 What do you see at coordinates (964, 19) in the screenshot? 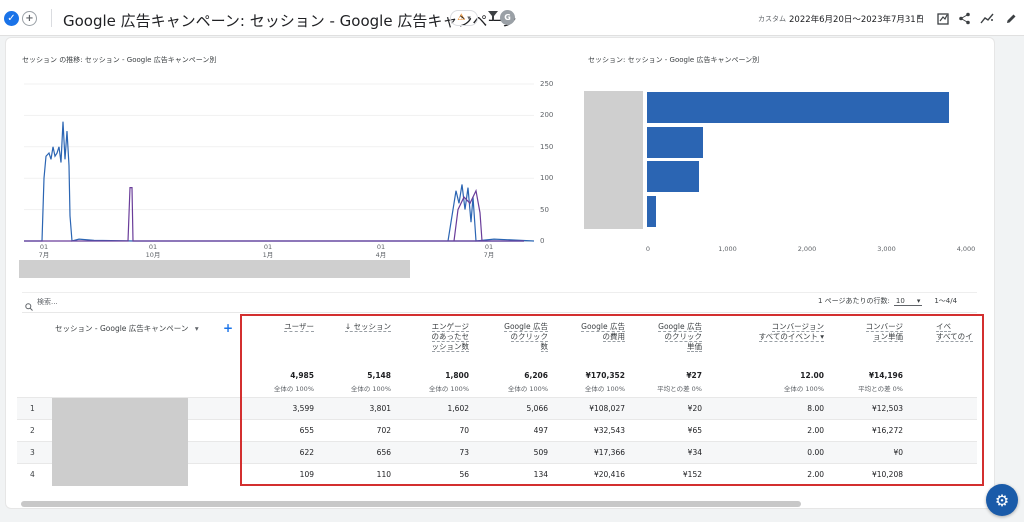
I see `share-icon` at bounding box center [964, 19].